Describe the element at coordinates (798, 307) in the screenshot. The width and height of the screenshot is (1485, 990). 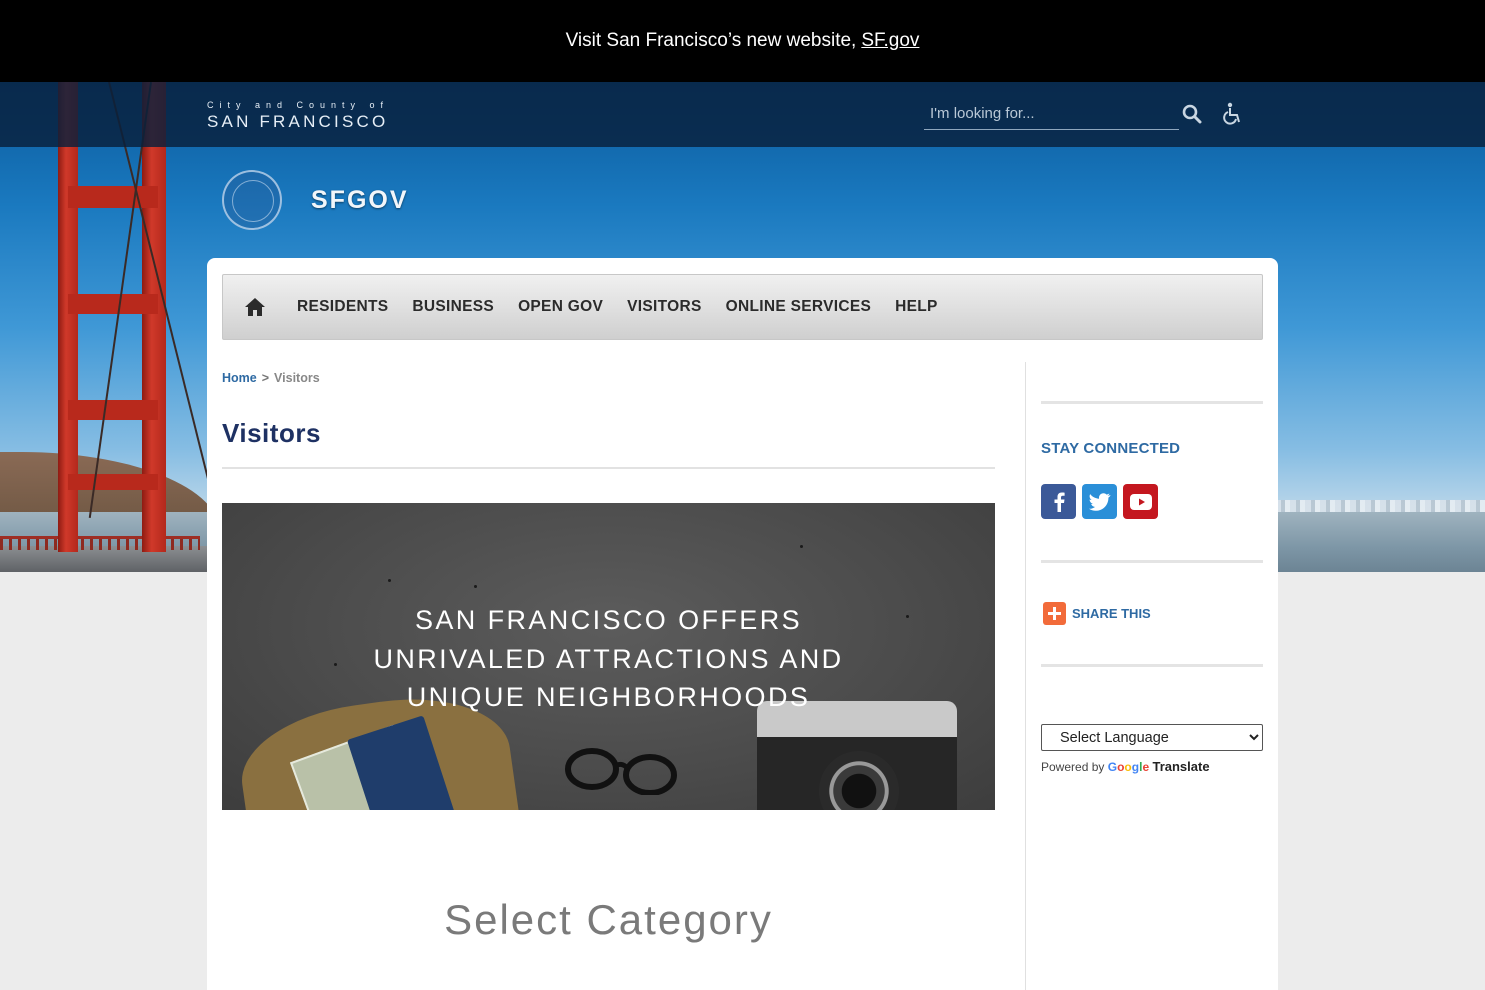
I see `nav-online-services: ONLINE SERVICES` at that location.